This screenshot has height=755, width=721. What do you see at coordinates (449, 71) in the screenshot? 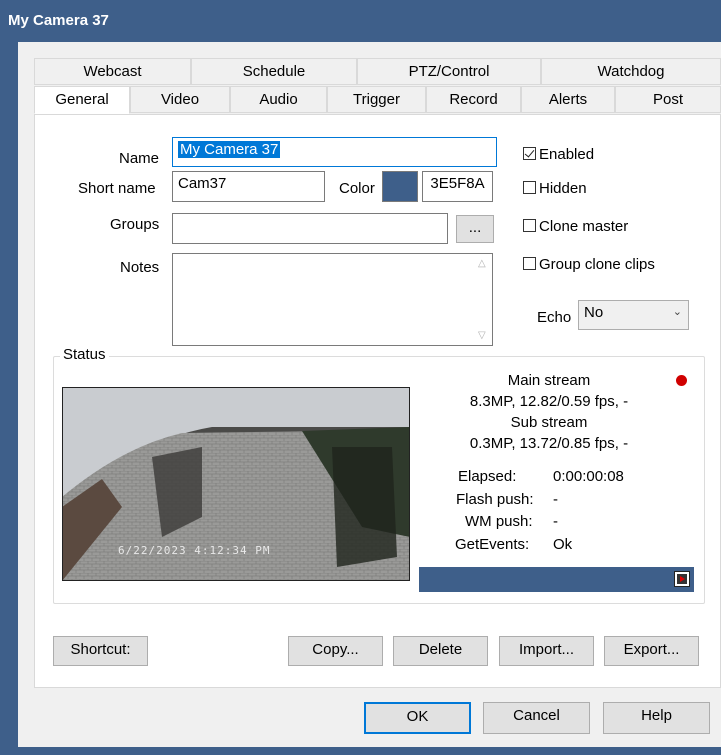
I see `tab-ptz-control: PTZ/Control` at bounding box center [449, 71].